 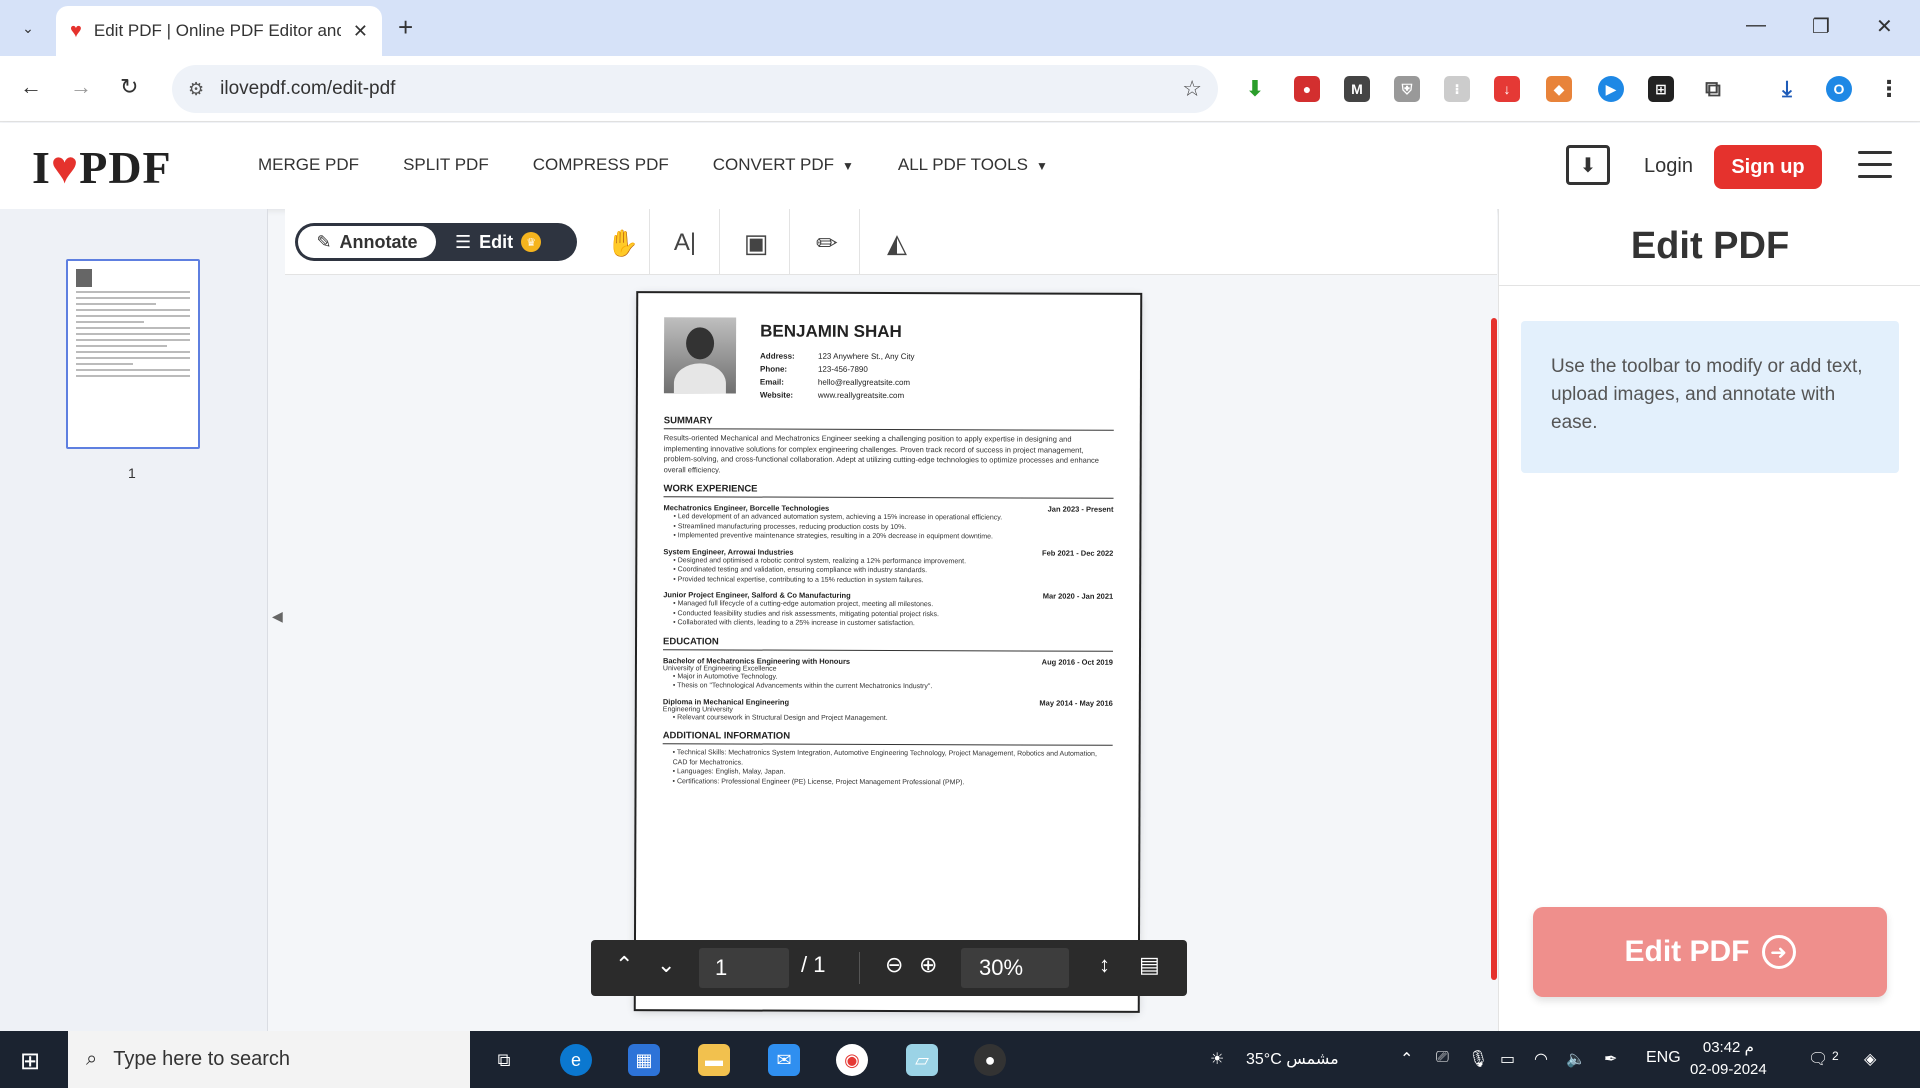 What do you see at coordinates (1611, 89) in the screenshot?
I see `blue-extension-icon: ▶` at bounding box center [1611, 89].